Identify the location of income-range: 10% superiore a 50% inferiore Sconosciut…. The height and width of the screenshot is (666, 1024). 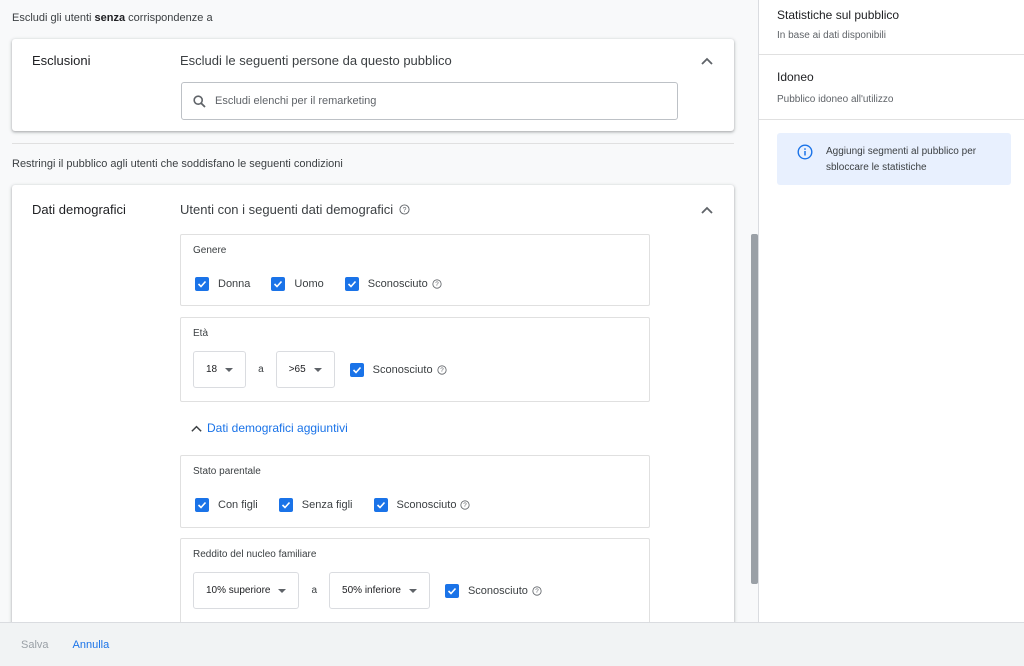
(378, 590).